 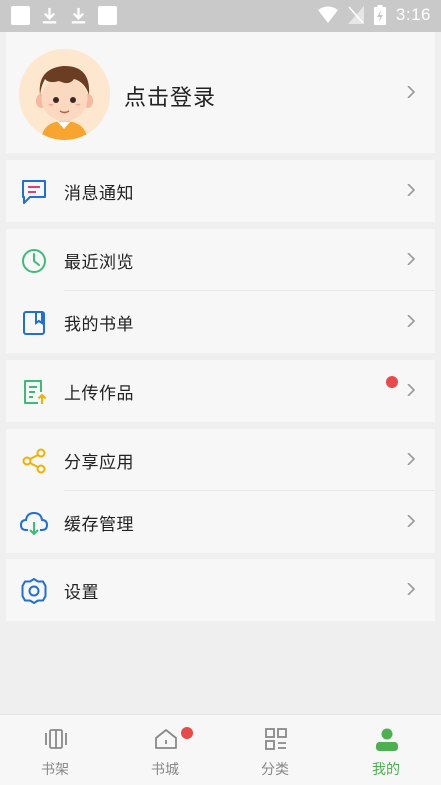 What do you see at coordinates (220, 92) in the screenshot?
I see `profile-login-card: 点击登录` at bounding box center [220, 92].